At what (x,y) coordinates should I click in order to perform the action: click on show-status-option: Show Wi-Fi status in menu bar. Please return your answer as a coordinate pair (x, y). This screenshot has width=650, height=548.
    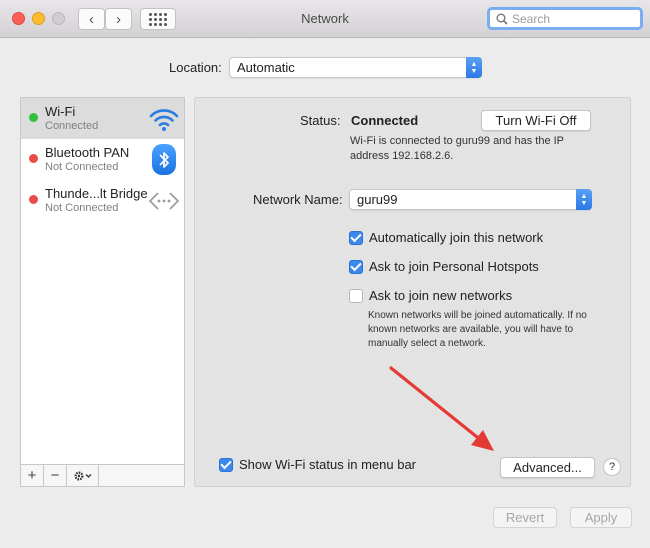
    Looking at the image, I should click on (317, 464).